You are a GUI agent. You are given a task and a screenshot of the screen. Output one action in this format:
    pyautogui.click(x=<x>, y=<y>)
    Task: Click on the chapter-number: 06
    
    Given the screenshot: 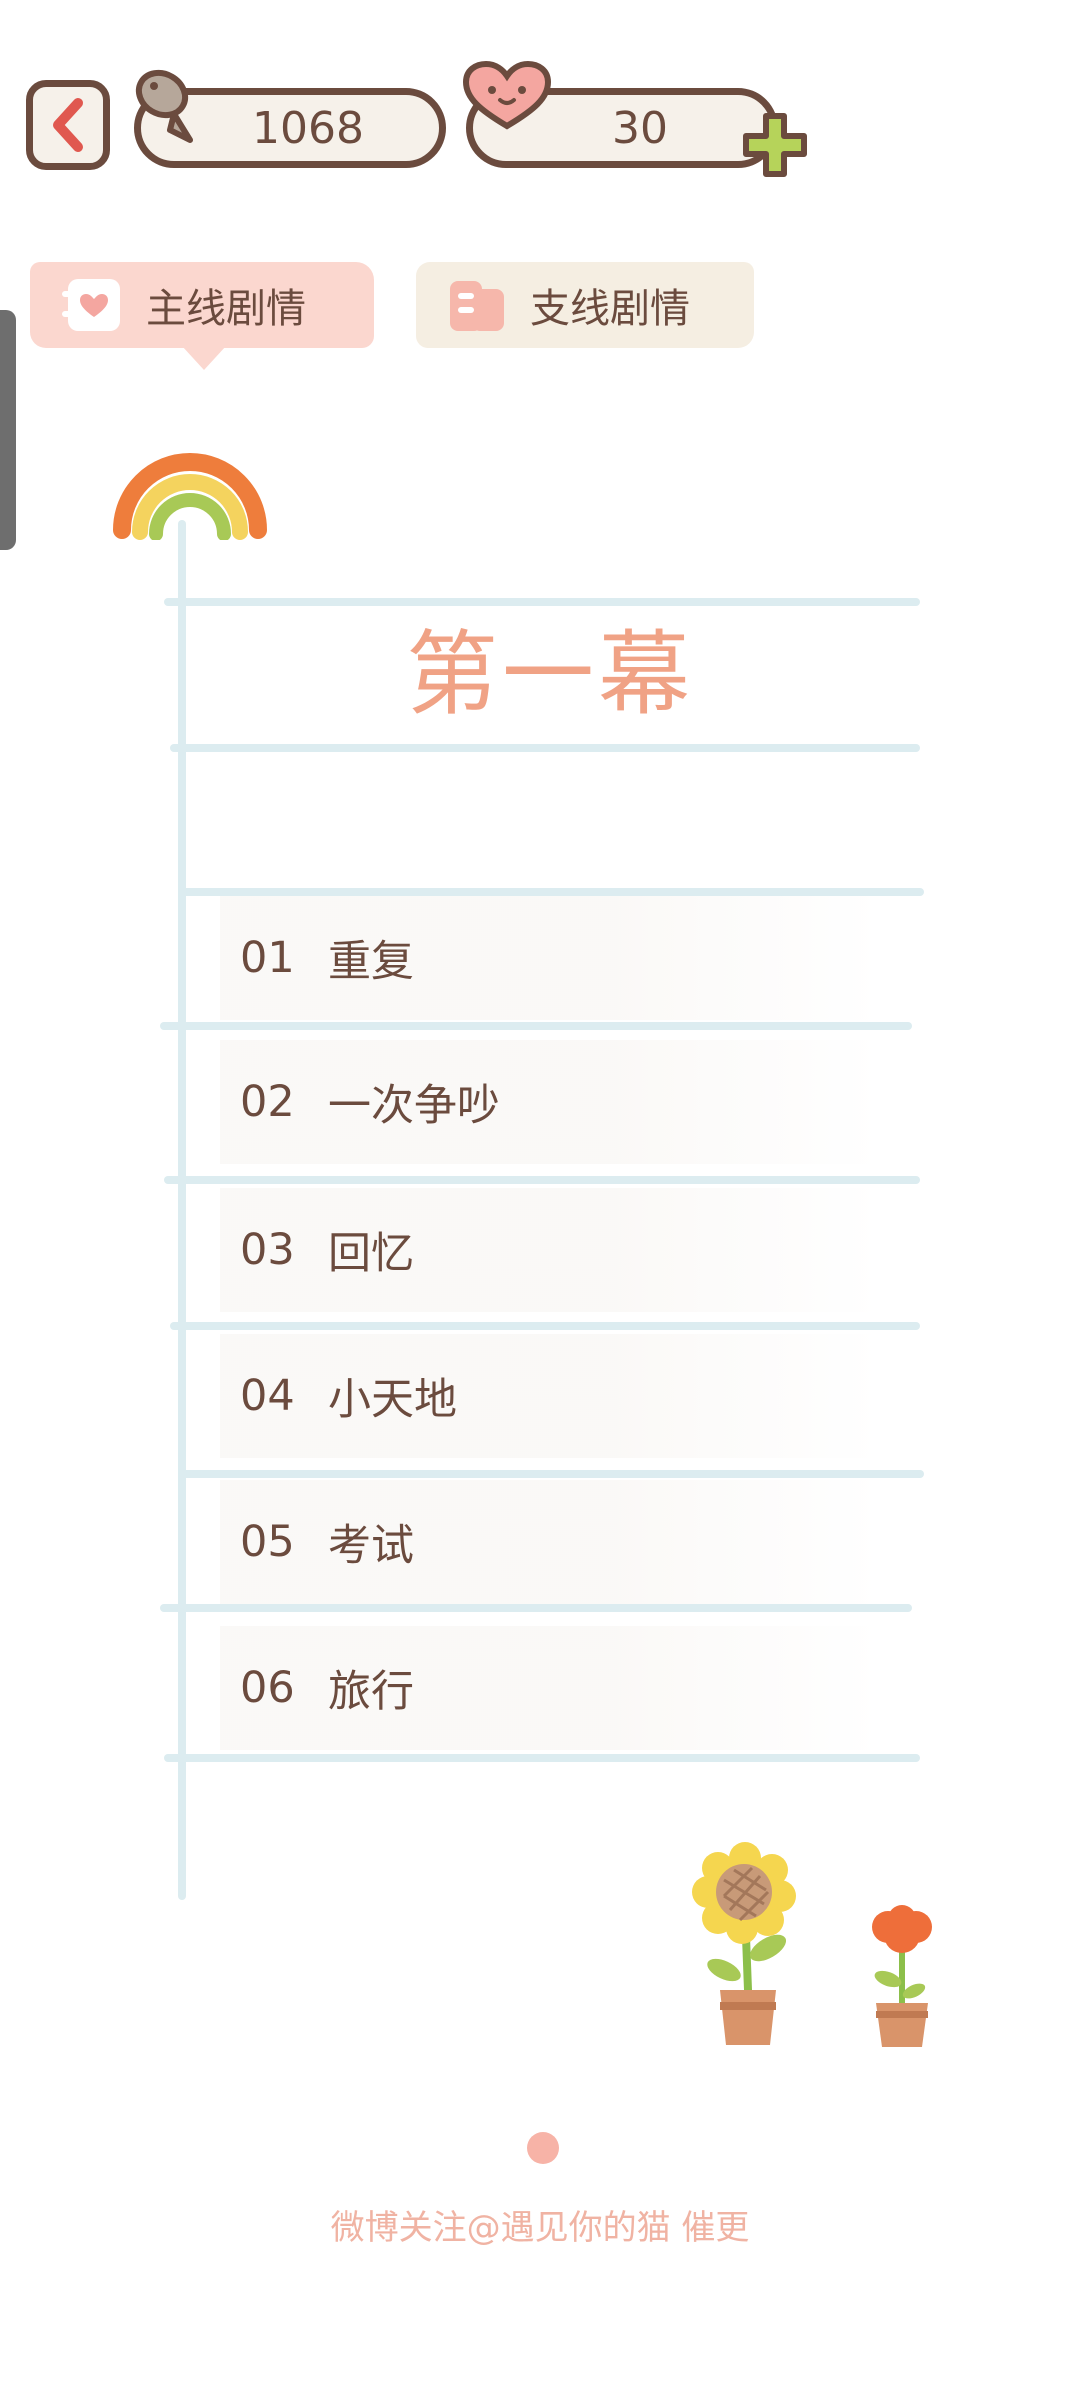 What is the action you would take?
    pyautogui.click(x=267, y=1688)
    